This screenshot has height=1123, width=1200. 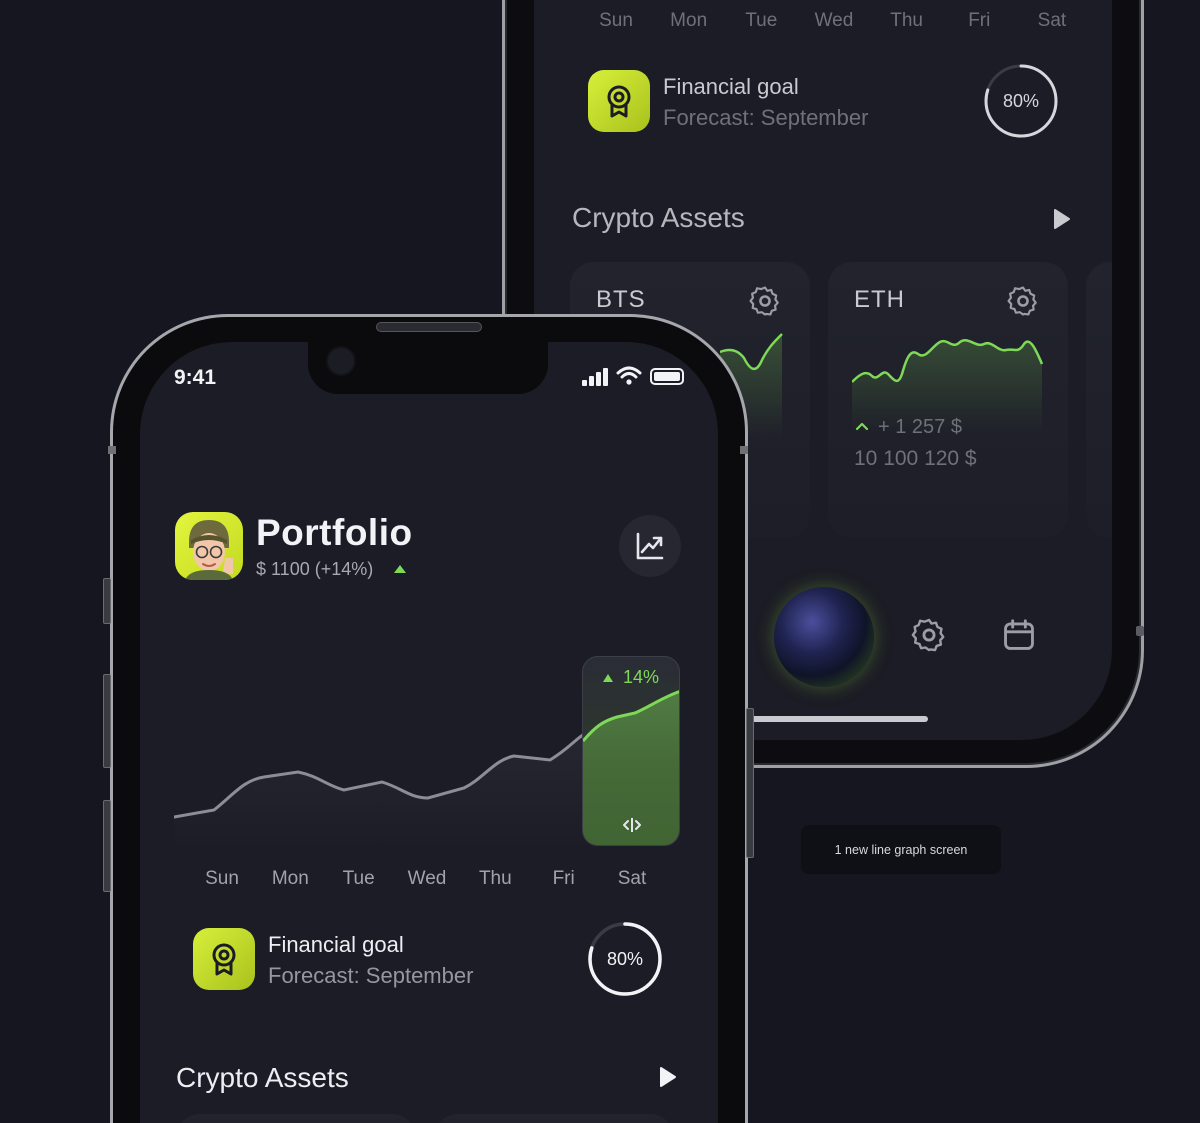 What do you see at coordinates (667, 376) in the screenshot?
I see `battery-icon` at bounding box center [667, 376].